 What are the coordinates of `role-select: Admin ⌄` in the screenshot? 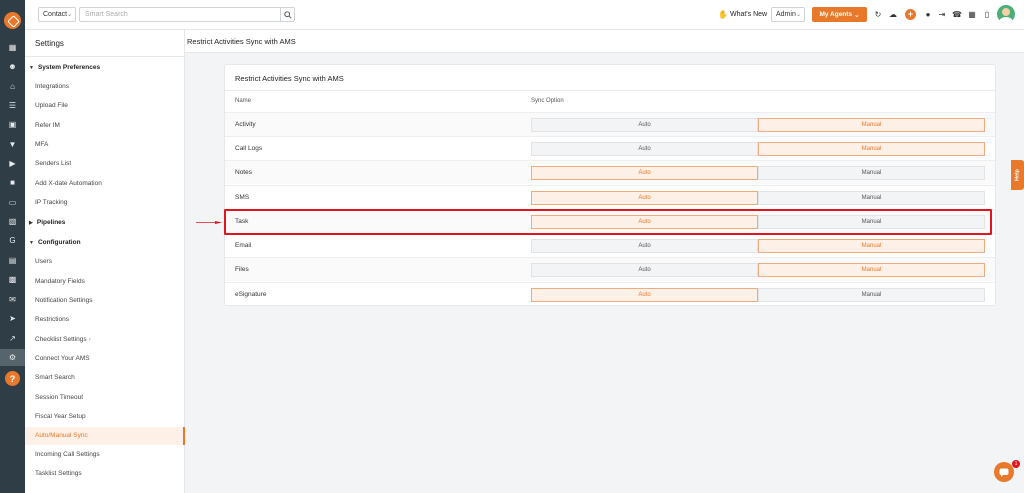 It's located at (788, 14).